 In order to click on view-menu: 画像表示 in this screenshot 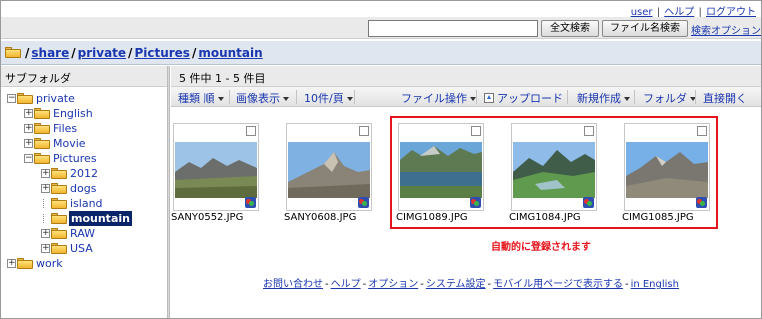, I will do `click(262, 98)`.